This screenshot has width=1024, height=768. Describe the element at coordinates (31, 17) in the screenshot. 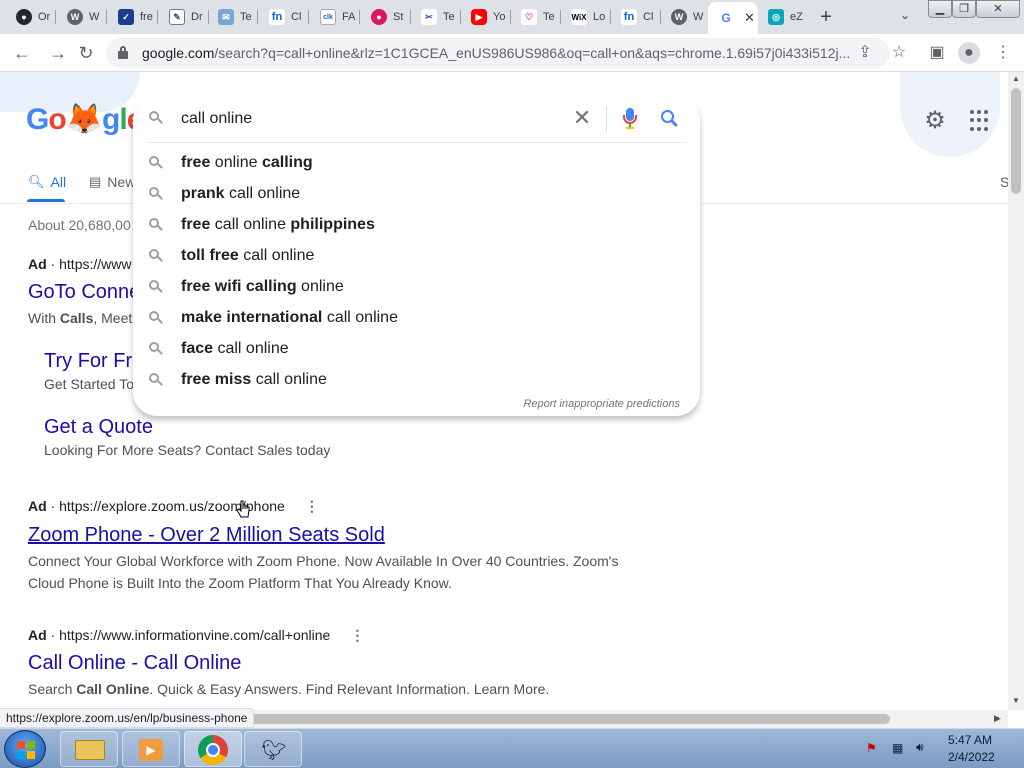

I see `browser-tab: ● Or` at that location.